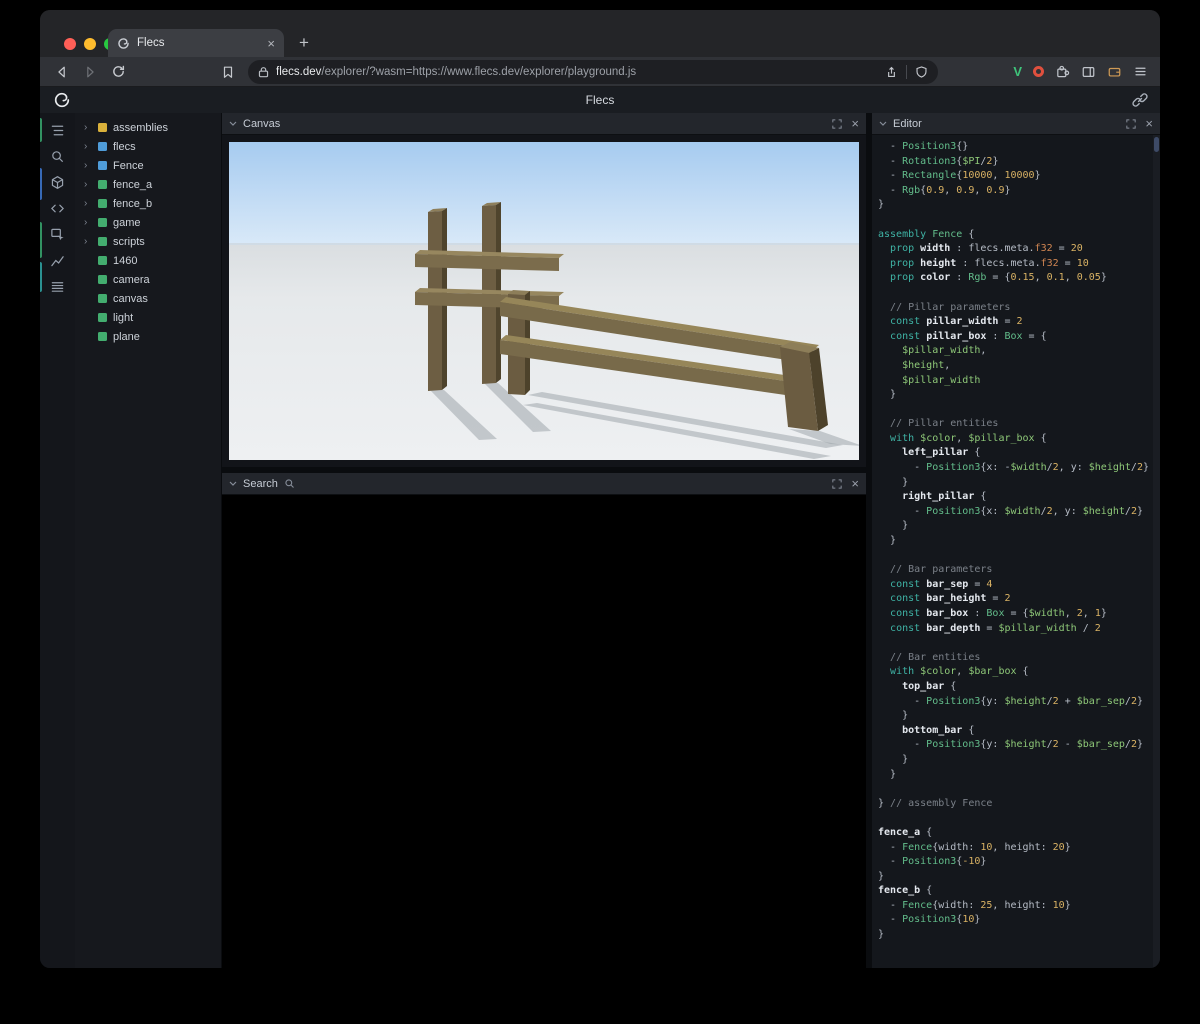  What do you see at coordinates (133, 184) in the screenshot?
I see `tree-item-label: fence_a` at bounding box center [133, 184].